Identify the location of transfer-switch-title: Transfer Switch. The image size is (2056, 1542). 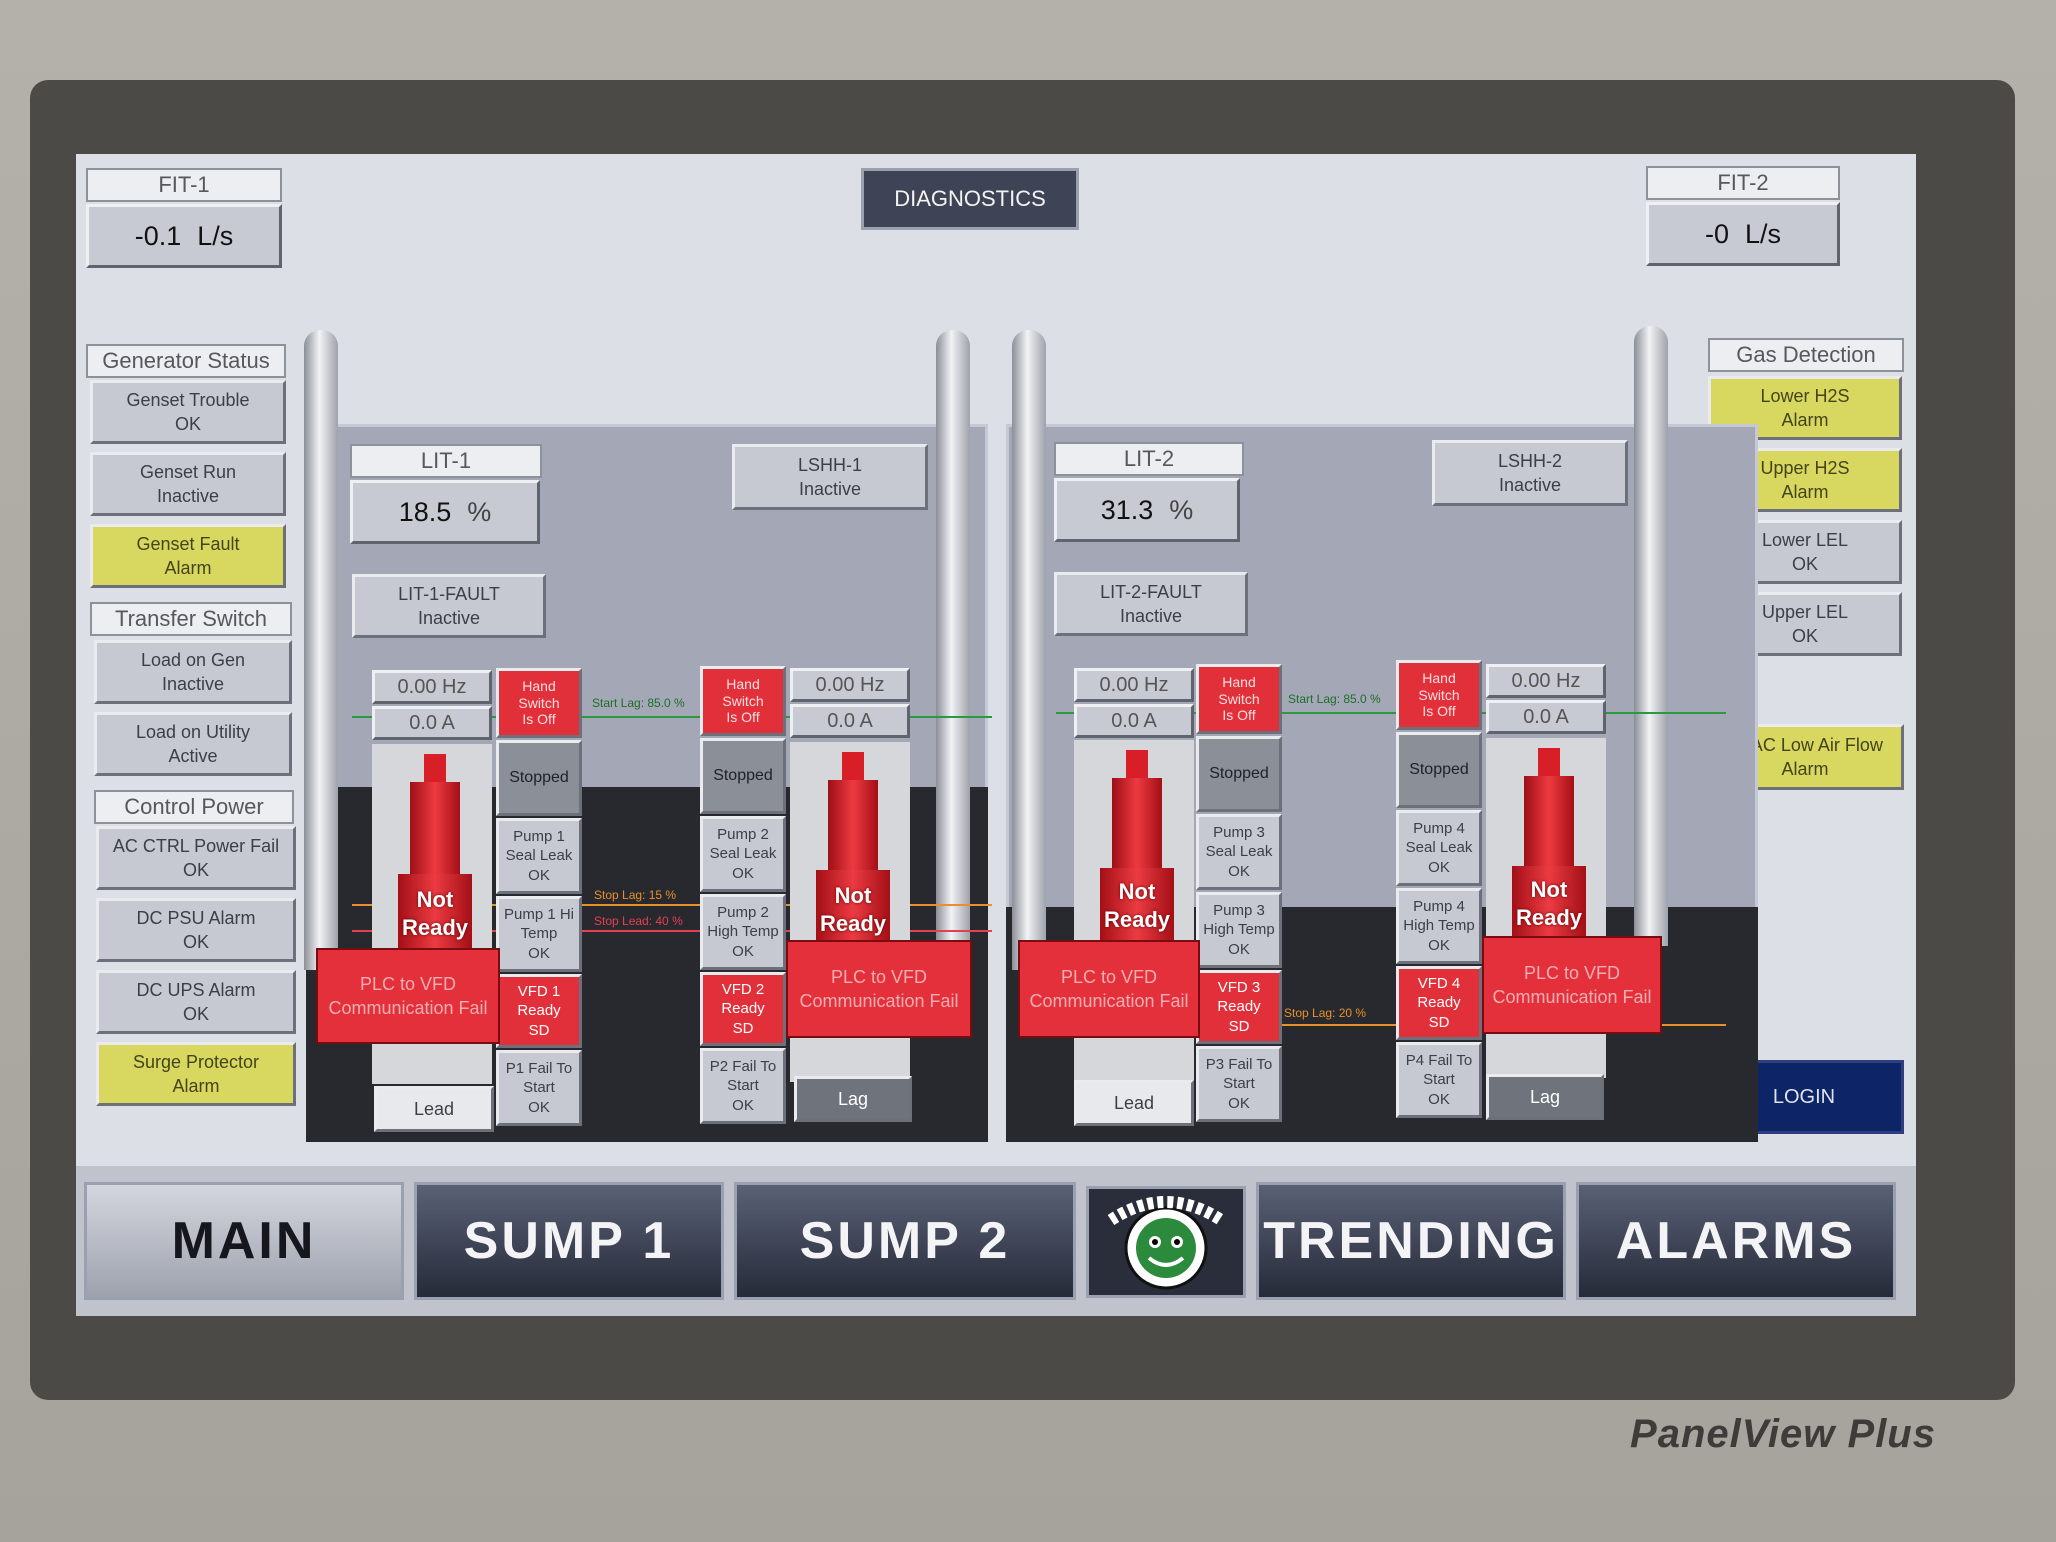
(191, 619).